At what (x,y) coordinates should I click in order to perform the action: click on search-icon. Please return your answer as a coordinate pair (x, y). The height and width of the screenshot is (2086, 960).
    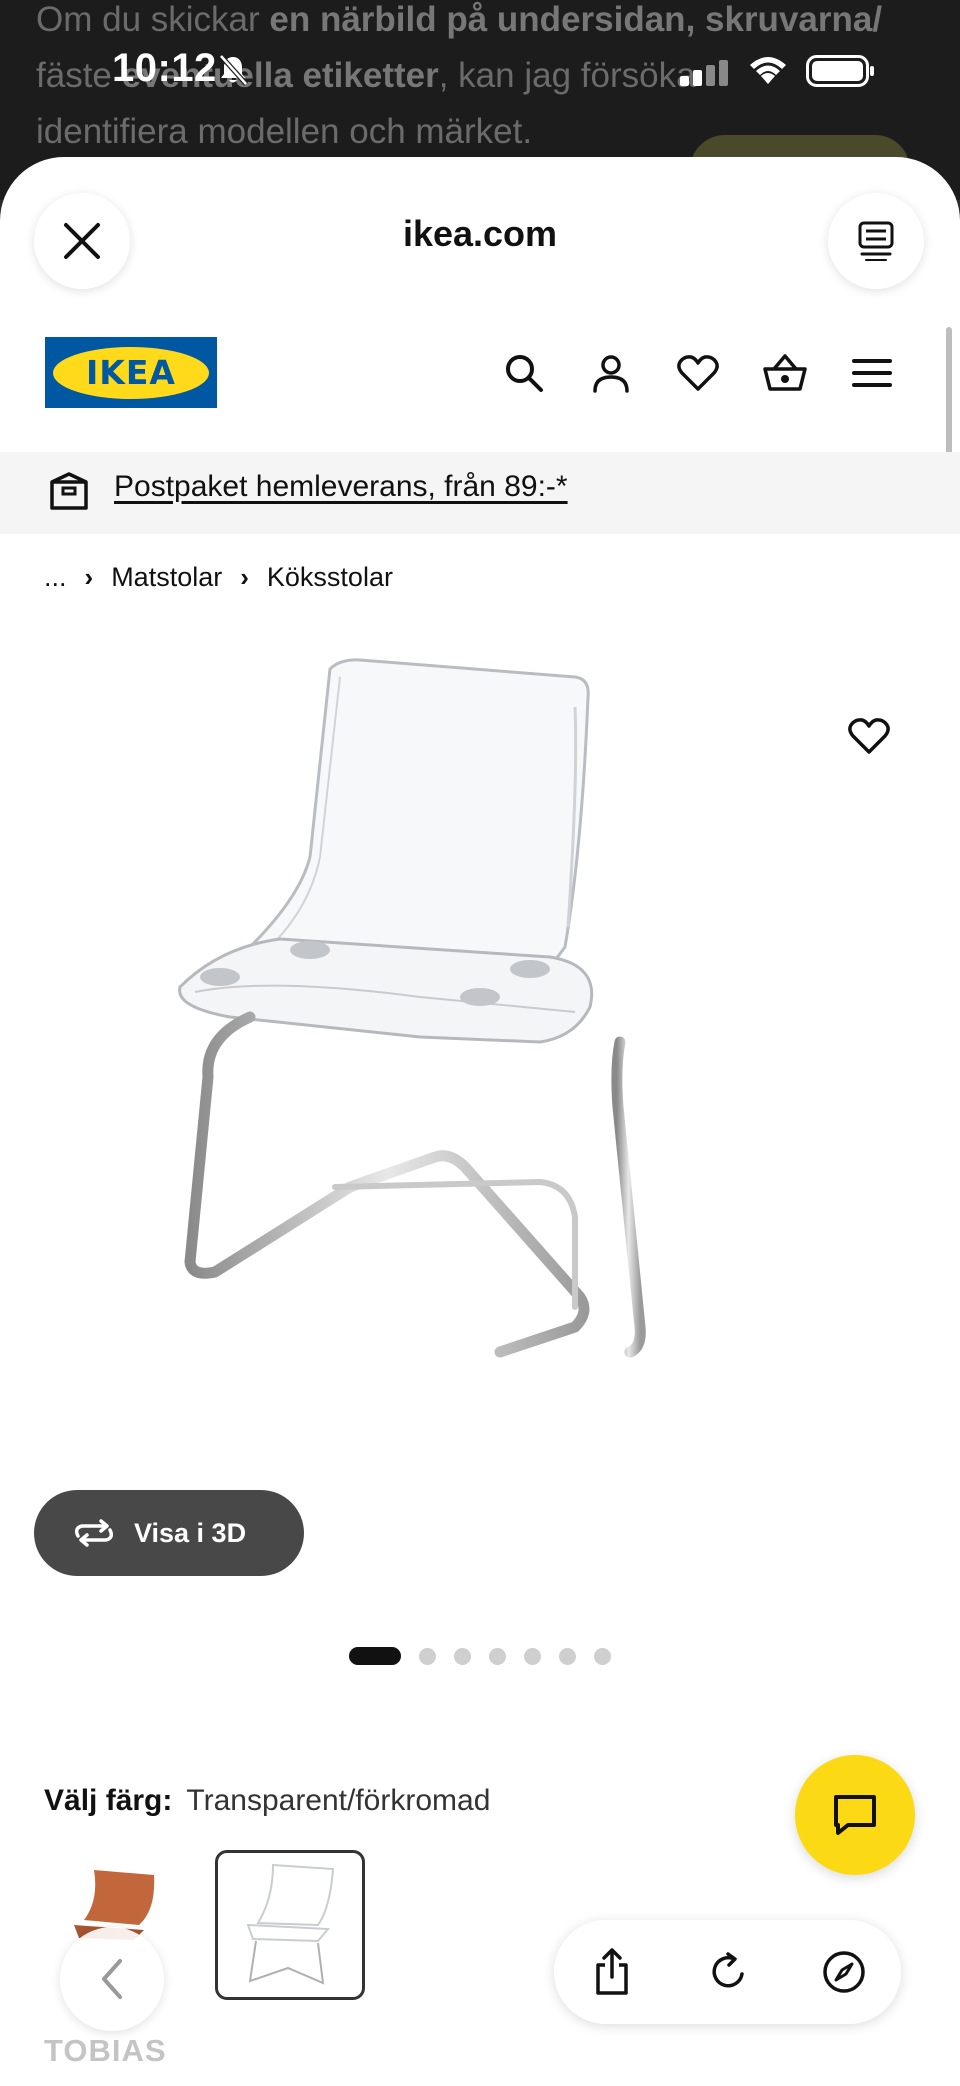
    Looking at the image, I should click on (524, 373).